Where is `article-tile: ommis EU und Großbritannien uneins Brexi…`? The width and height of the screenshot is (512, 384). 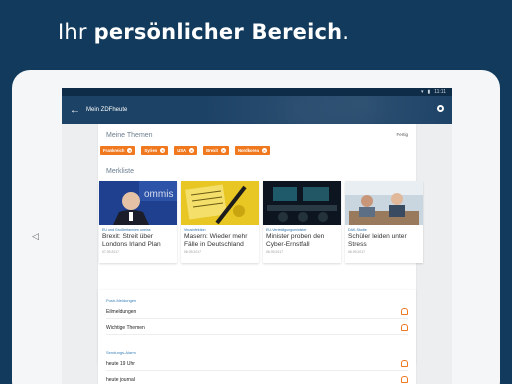 article-tile: ommis EU und Großbritannien uneins Brexi… is located at coordinates (138, 222).